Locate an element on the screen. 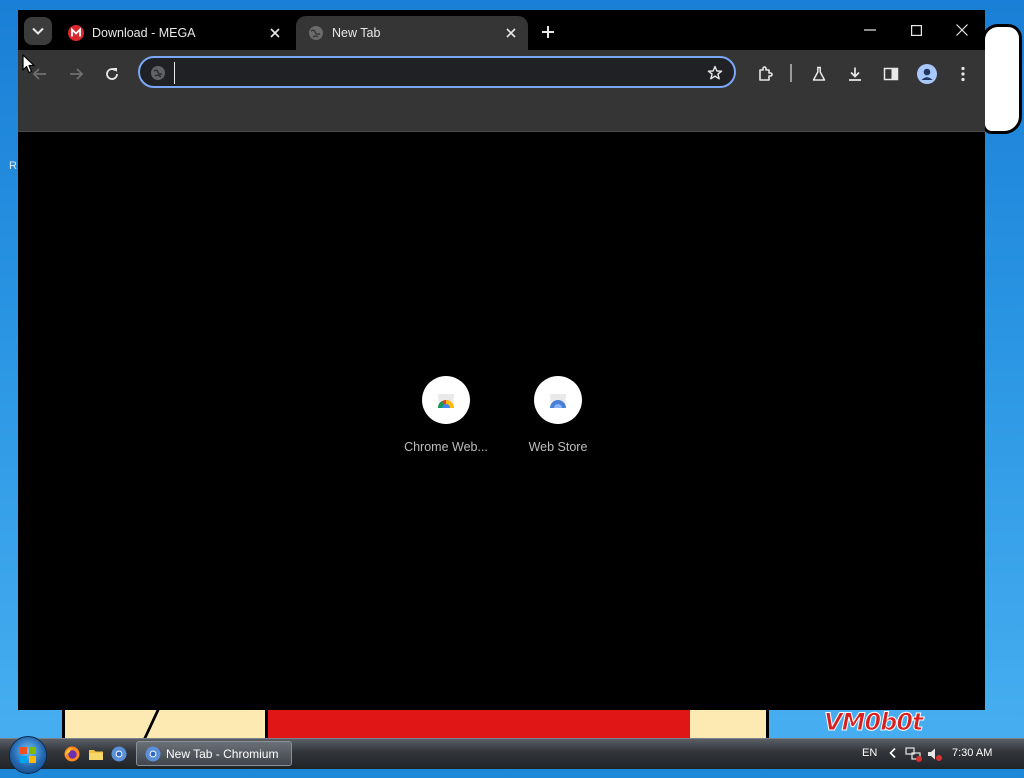 The width and height of the screenshot is (1024, 778). show-hidden-icons-button is located at coordinates (893, 753).